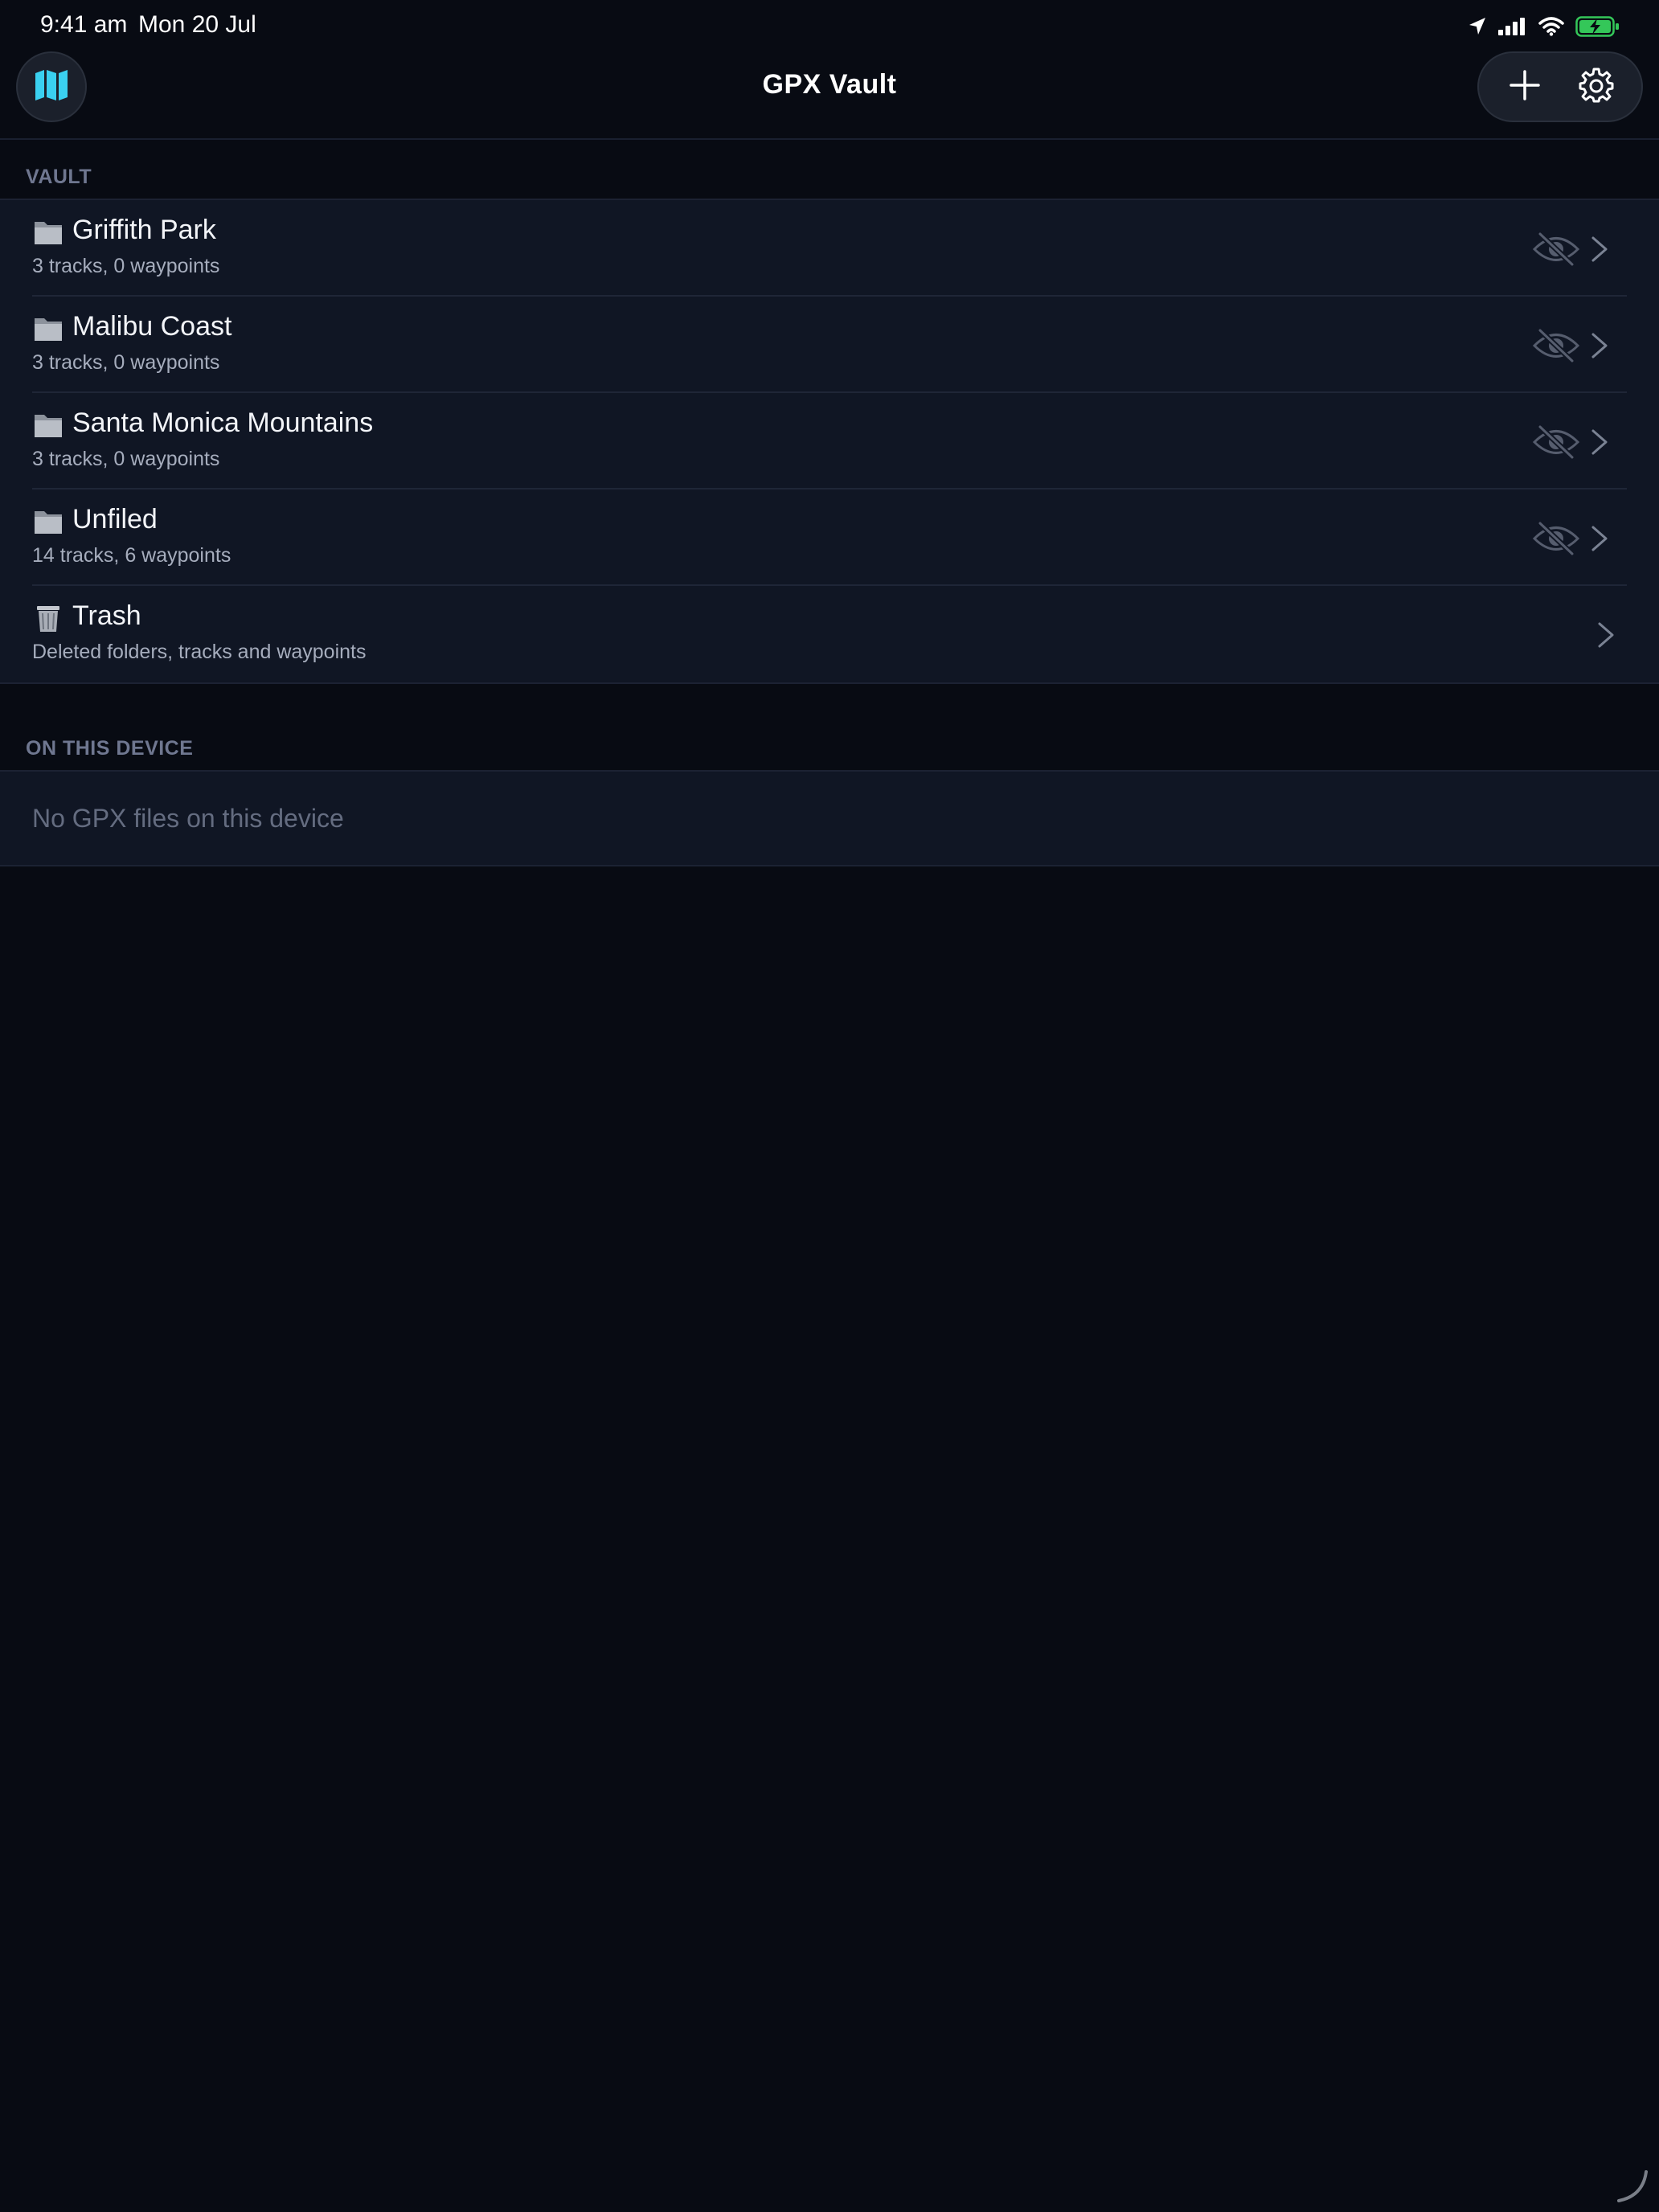 This screenshot has width=1659, height=2212. I want to click on folder-row-unfiled: Unfiled 14 tracks, 6 waypoints, so click(829, 538).